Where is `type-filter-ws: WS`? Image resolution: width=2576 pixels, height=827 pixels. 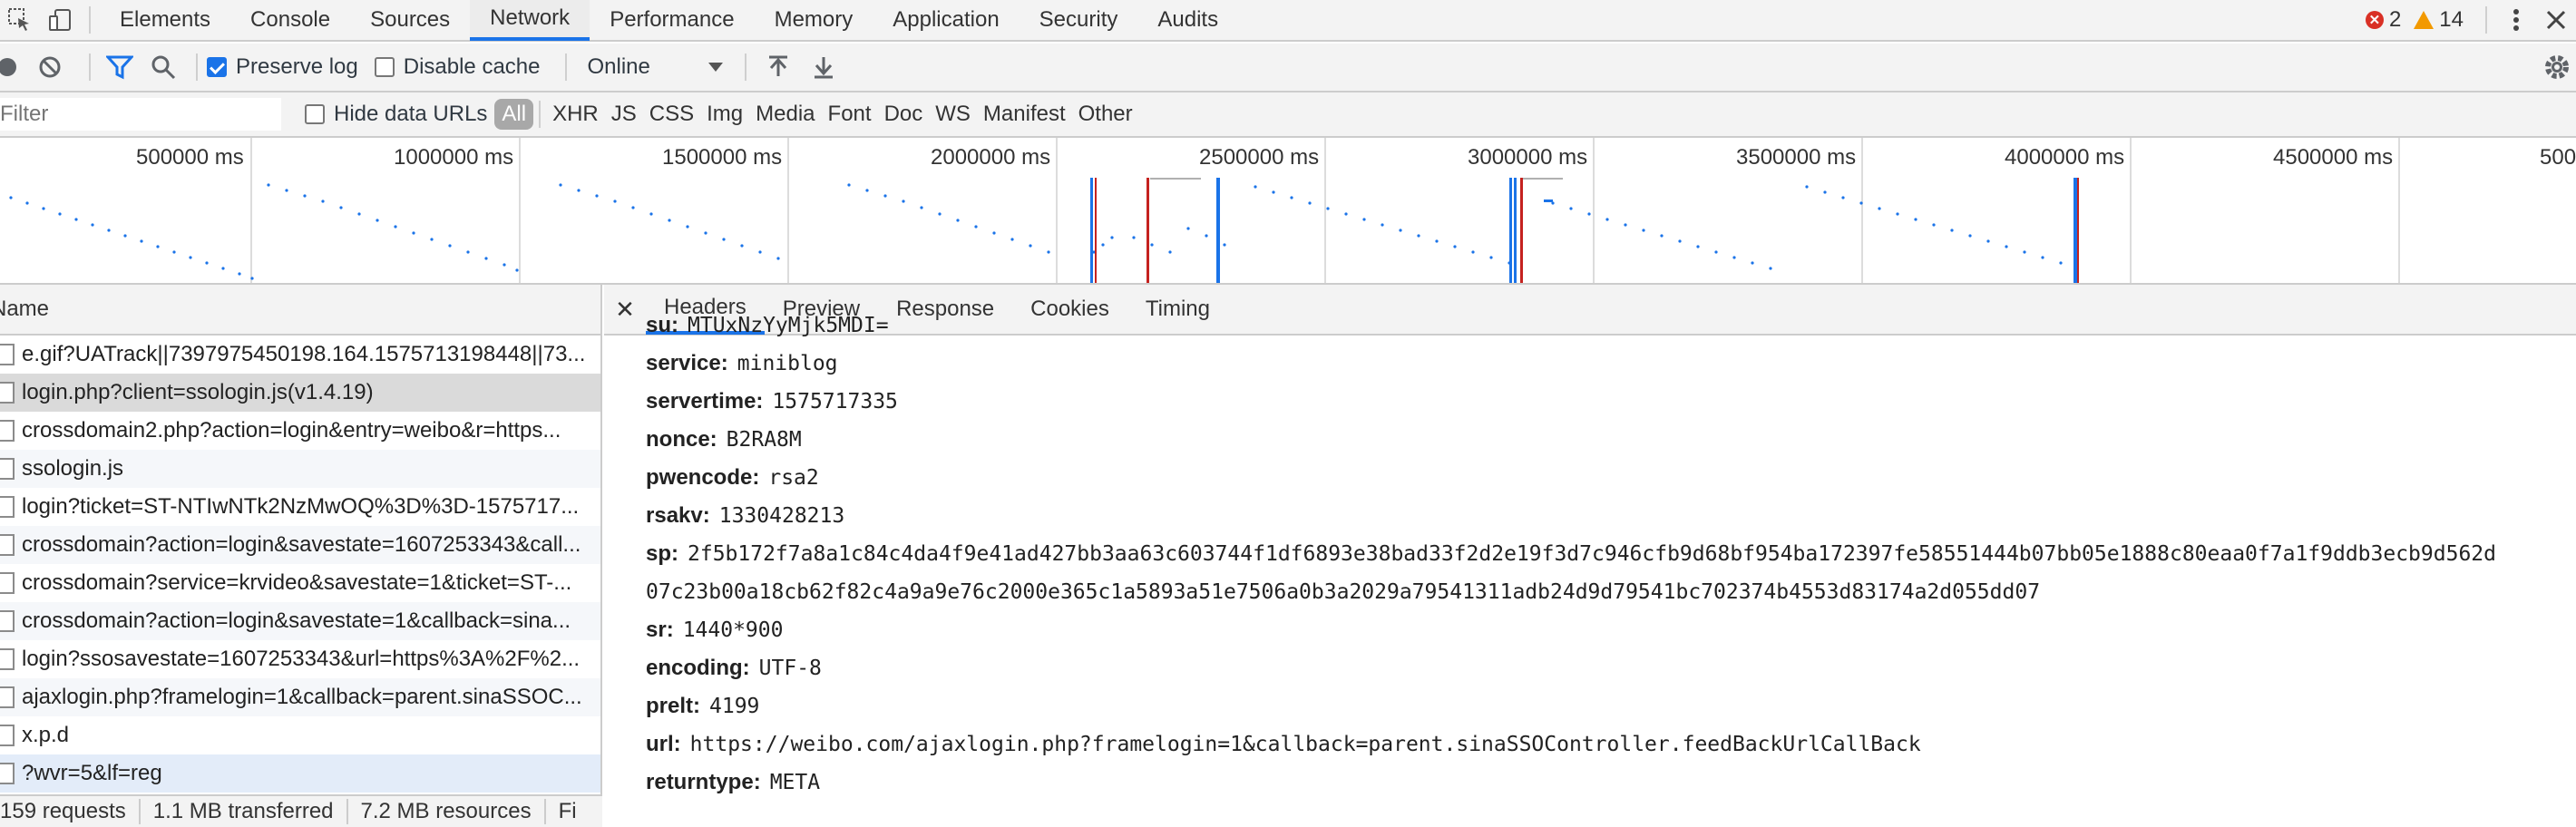 type-filter-ws: WS is located at coordinates (953, 114).